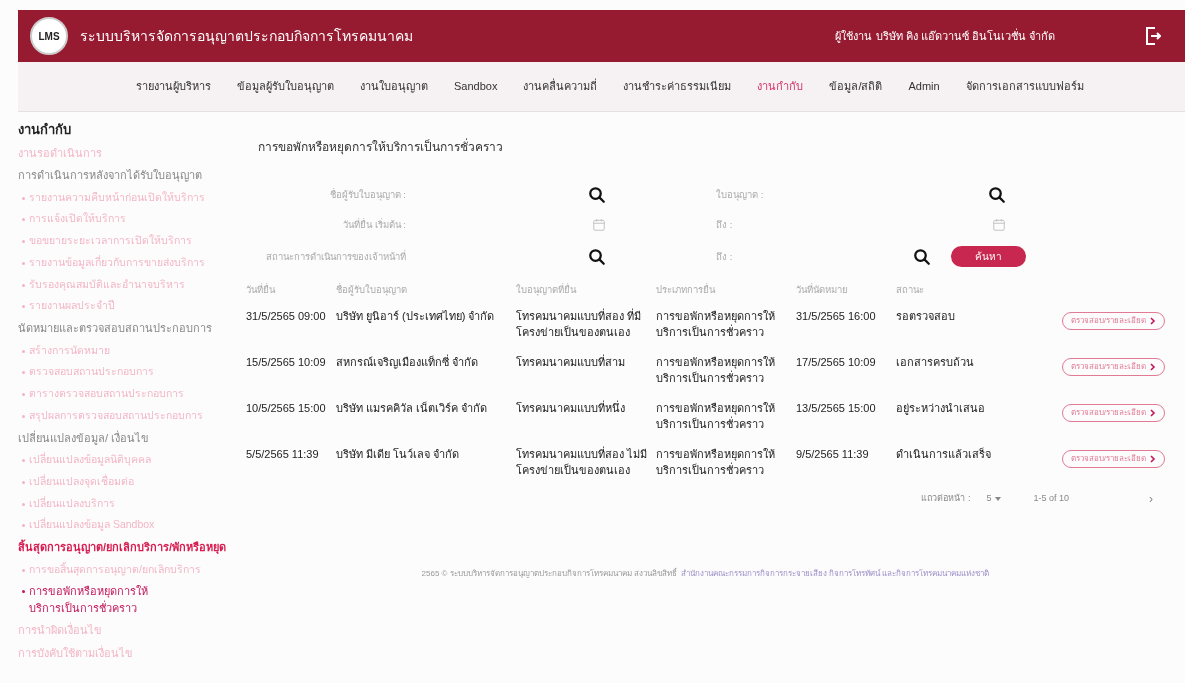 This screenshot has height=683, width=1185. I want to click on filter-label: ชื่อผู้รับใบอนุญาต :, so click(367, 195).